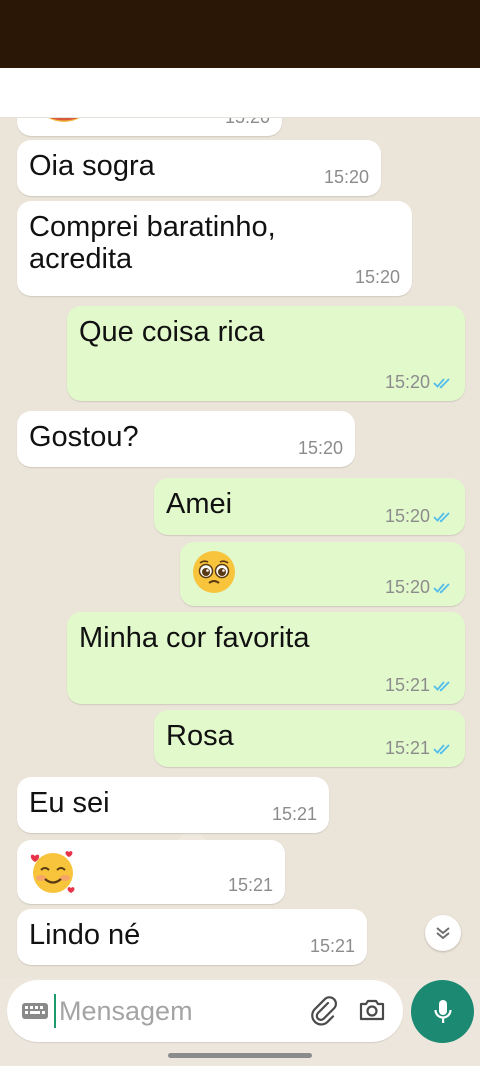 The width and height of the screenshot is (480, 1066). Describe the element at coordinates (35, 1011) in the screenshot. I see `keyboard-icon` at that location.